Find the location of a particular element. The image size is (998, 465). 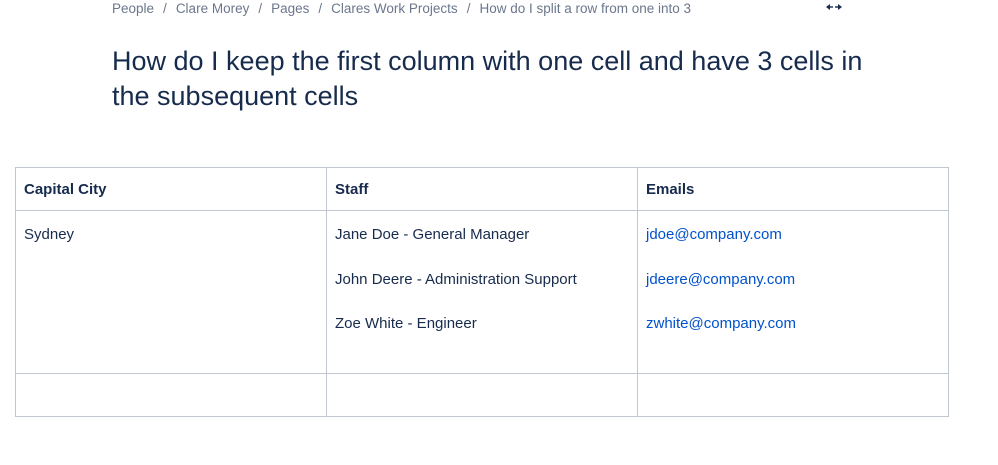

breadcrumb-clare-morey: Clare Morey is located at coordinates (213, 8).